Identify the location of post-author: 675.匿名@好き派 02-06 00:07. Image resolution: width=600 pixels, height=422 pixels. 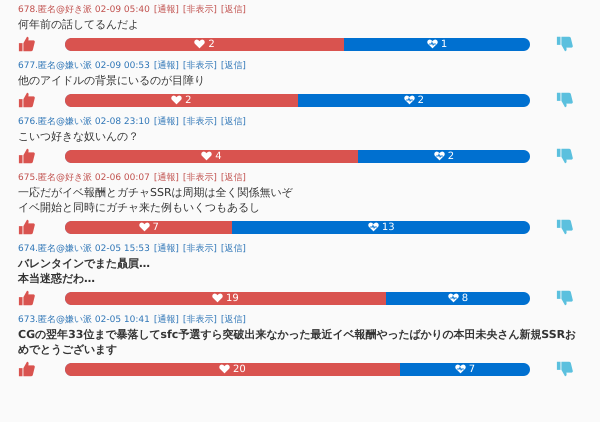
(84, 178).